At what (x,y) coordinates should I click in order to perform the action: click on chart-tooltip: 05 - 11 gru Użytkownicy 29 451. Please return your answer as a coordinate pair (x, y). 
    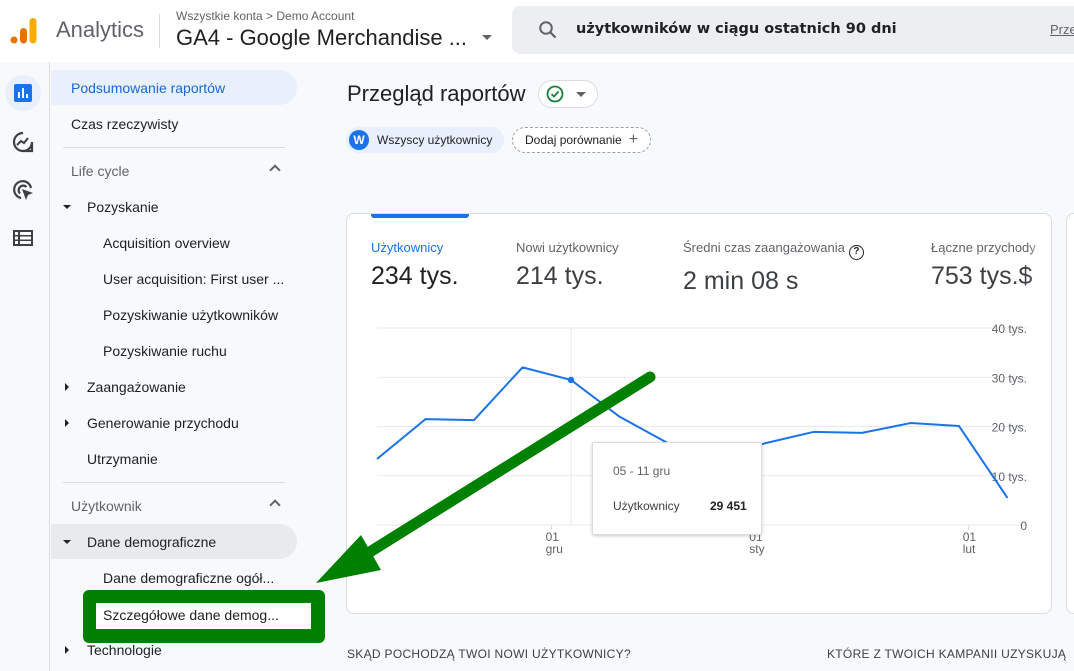
    Looking at the image, I should click on (677, 488).